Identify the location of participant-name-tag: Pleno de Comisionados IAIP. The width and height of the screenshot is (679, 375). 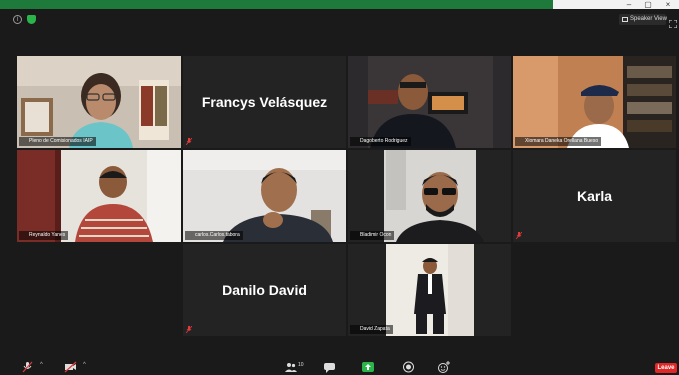
(57, 141).